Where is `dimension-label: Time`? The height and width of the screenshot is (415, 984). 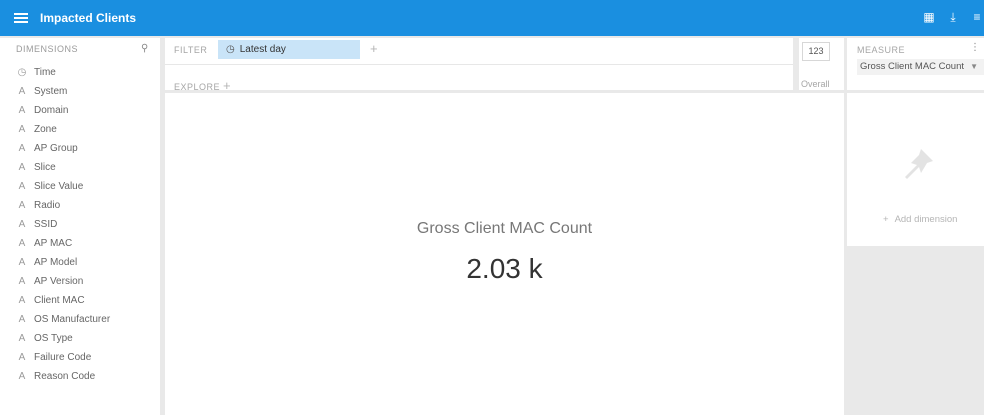 dimension-label: Time is located at coordinates (45, 72).